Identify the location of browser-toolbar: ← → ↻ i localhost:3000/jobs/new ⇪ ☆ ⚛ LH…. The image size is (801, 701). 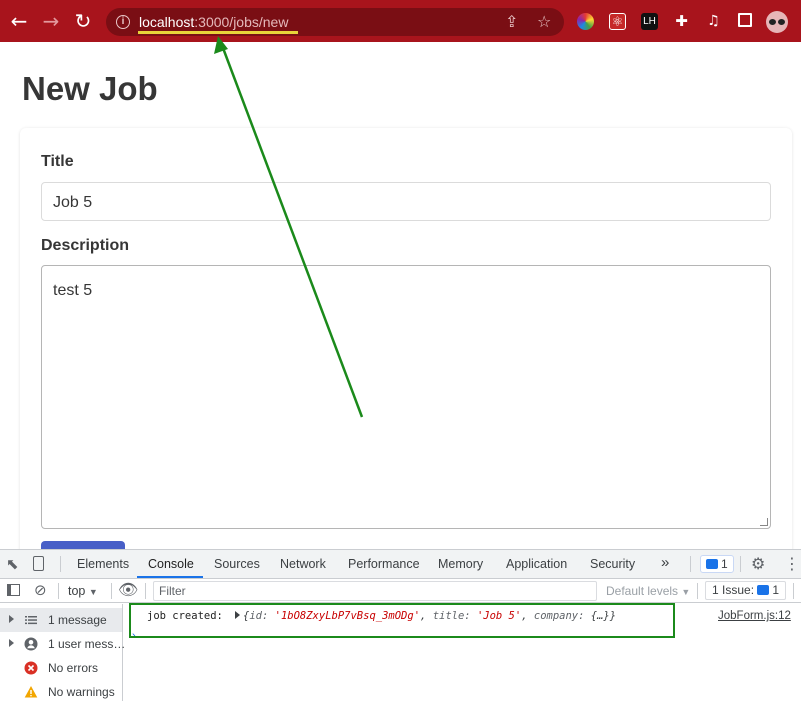
(400, 21).